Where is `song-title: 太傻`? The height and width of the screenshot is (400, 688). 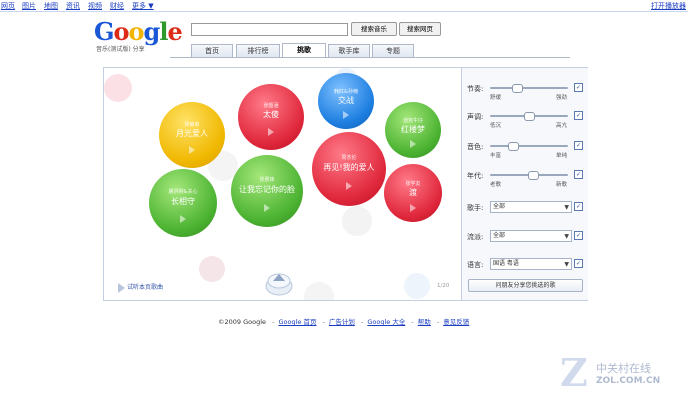
song-title: 太傻 is located at coordinates (271, 114).